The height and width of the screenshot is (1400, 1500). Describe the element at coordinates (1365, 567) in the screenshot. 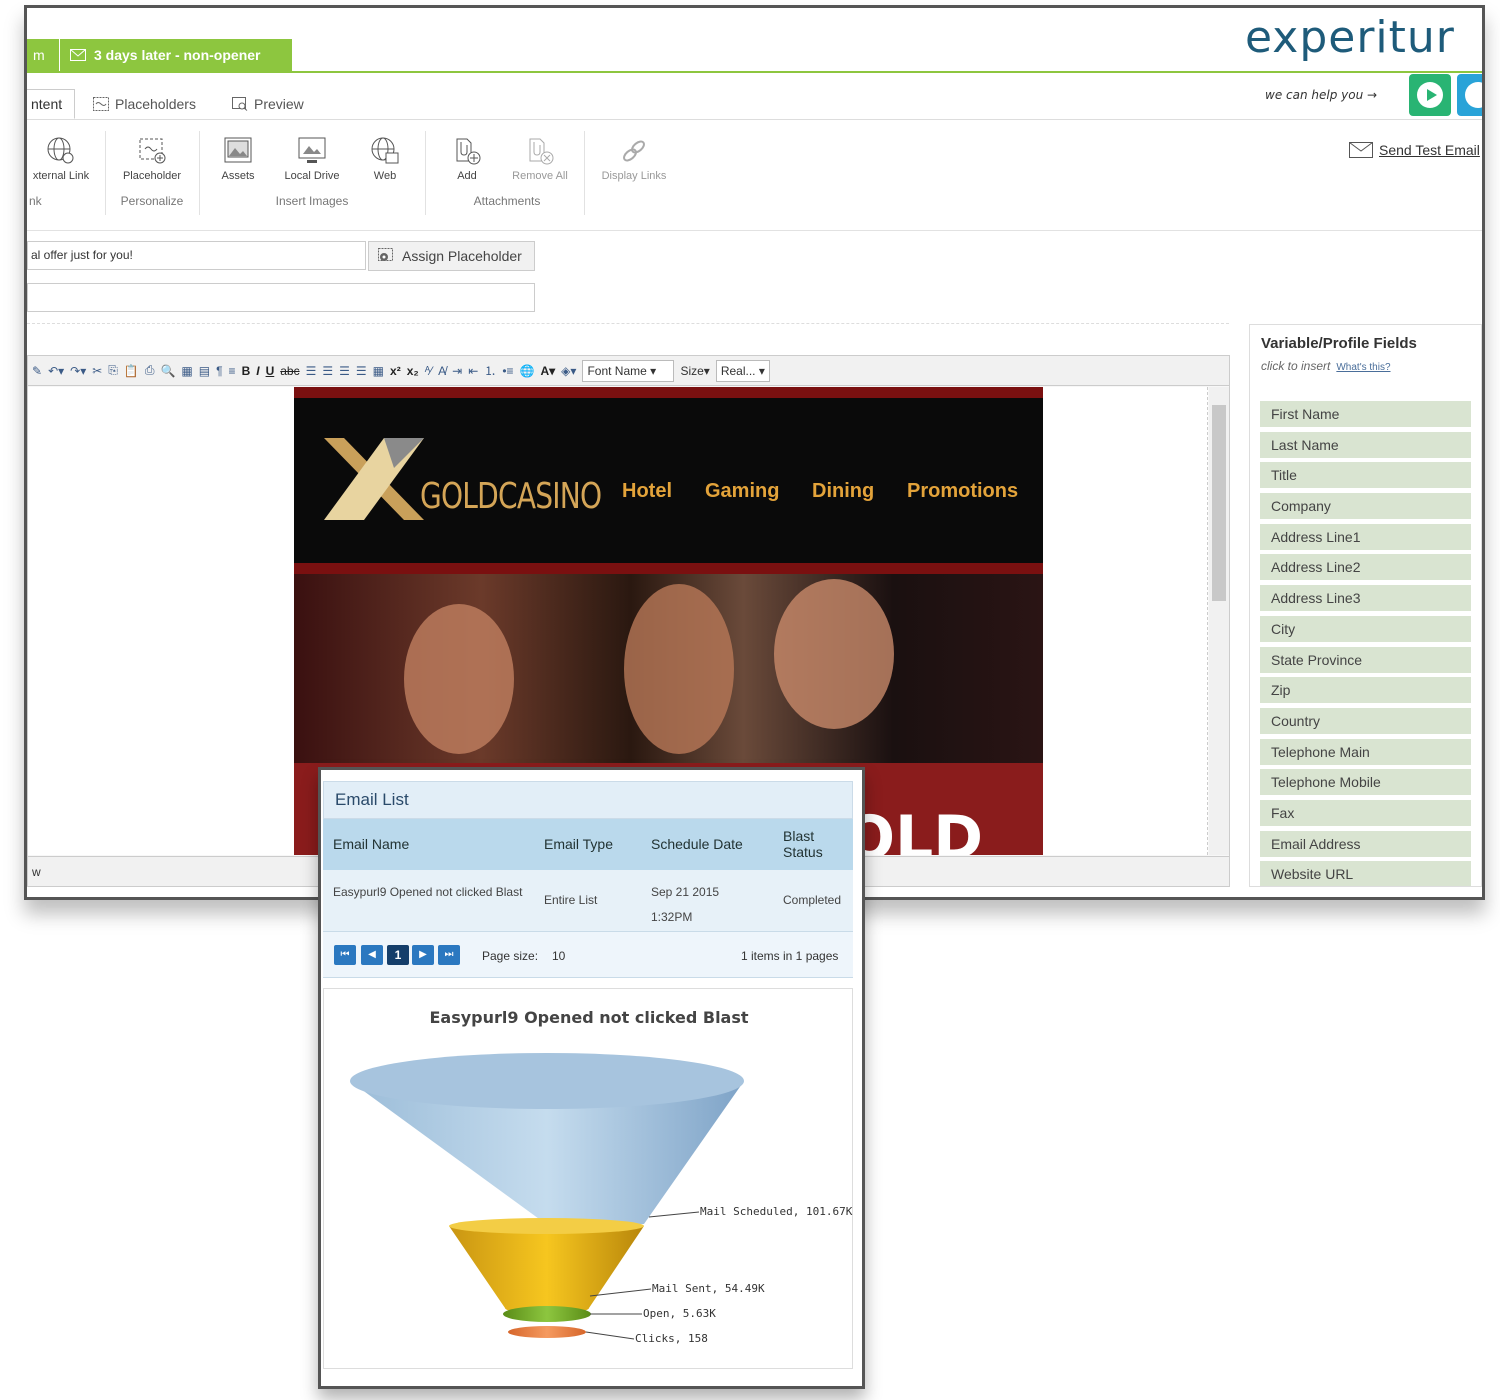

I see `field-item: Address Line2` at that location.